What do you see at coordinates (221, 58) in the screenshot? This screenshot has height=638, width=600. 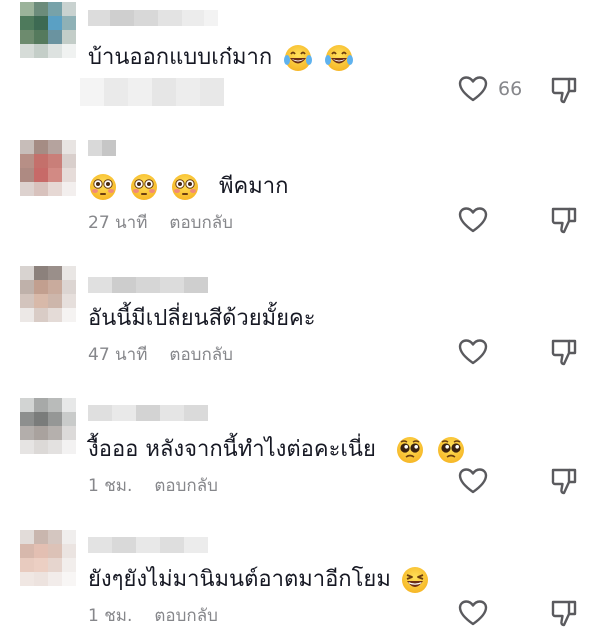 I see `comment-text: บ้านออกแบบเก๋มาก` at bounding box center [221, 58].